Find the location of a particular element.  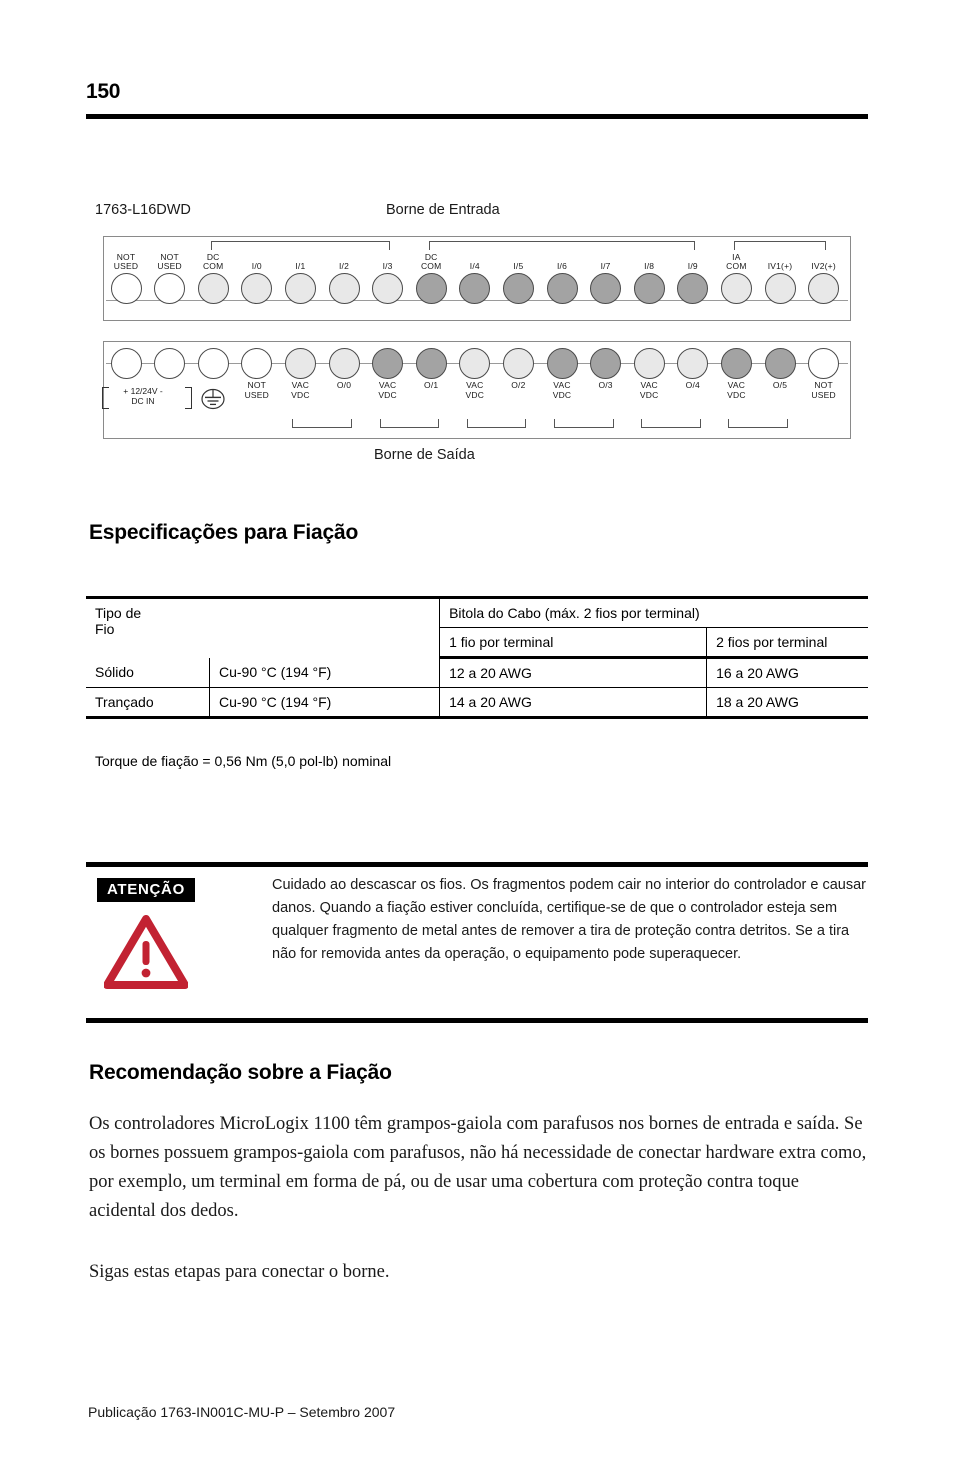

input-terminal: DC COM is located at coordinates (431, 278).